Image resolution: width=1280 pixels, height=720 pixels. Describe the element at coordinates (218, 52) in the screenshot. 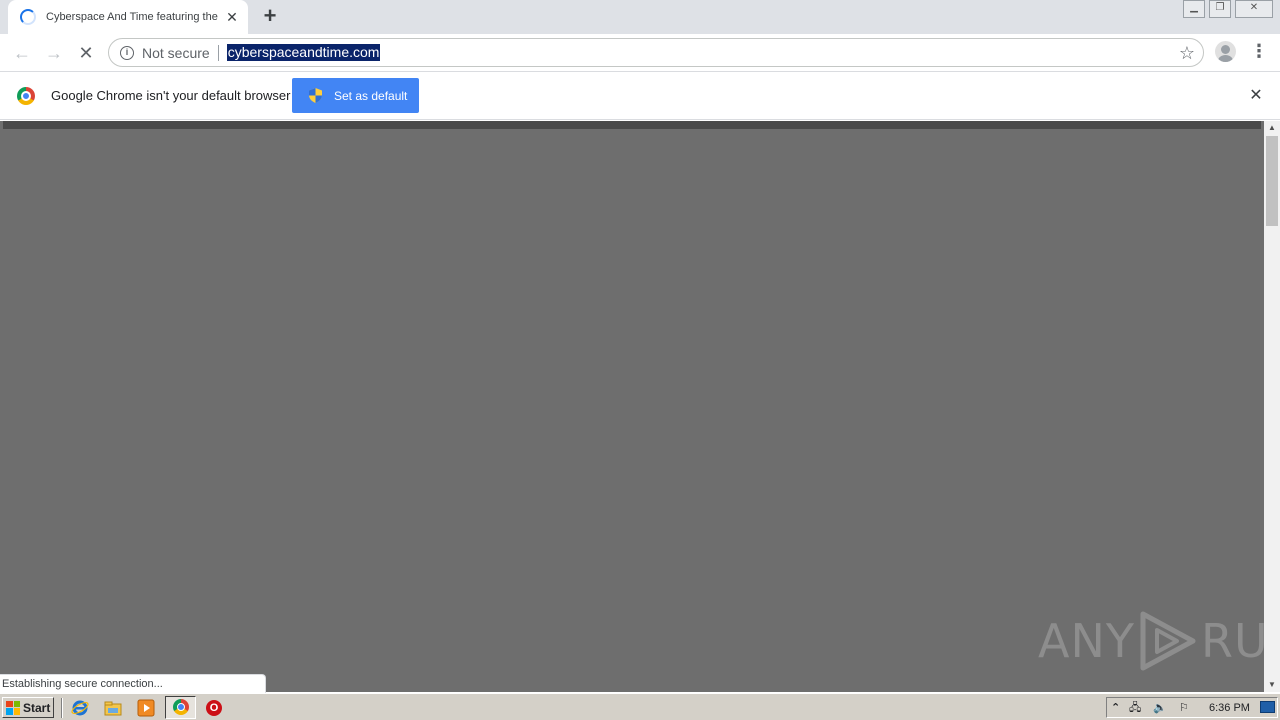

I see `omnibox-divider` at that location.